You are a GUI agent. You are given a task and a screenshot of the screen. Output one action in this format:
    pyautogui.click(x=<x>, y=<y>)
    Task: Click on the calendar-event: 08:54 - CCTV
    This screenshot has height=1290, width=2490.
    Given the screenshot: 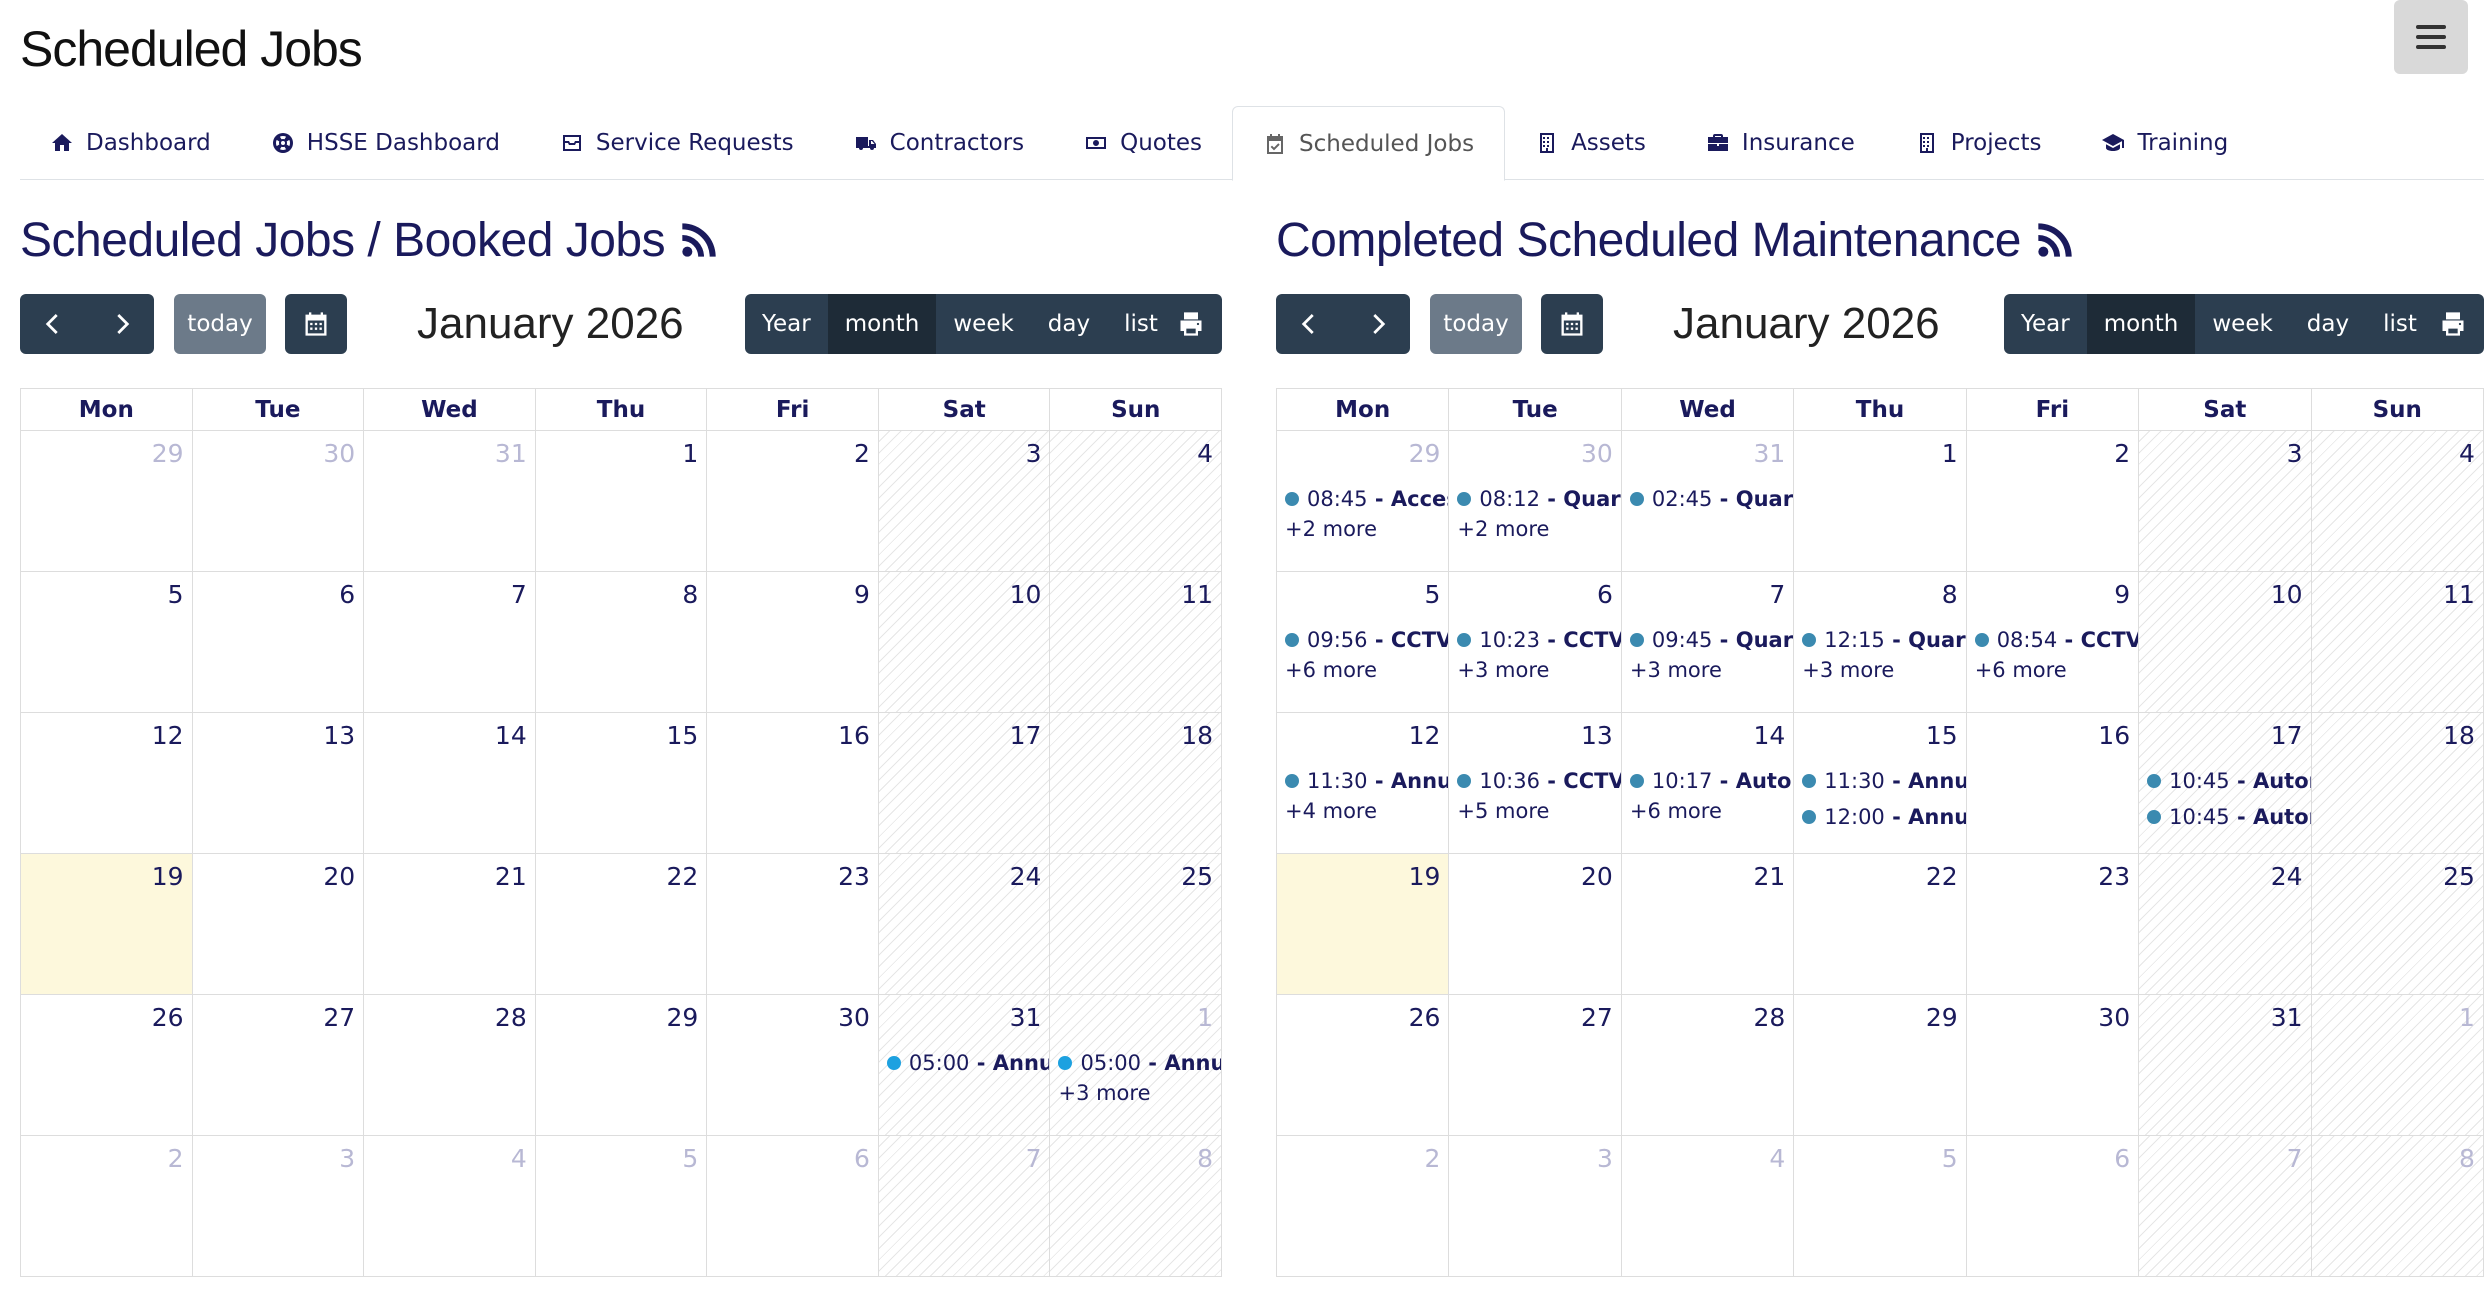 What is the action you would take?
    pyautogui.click(x=2056, y=640)
    